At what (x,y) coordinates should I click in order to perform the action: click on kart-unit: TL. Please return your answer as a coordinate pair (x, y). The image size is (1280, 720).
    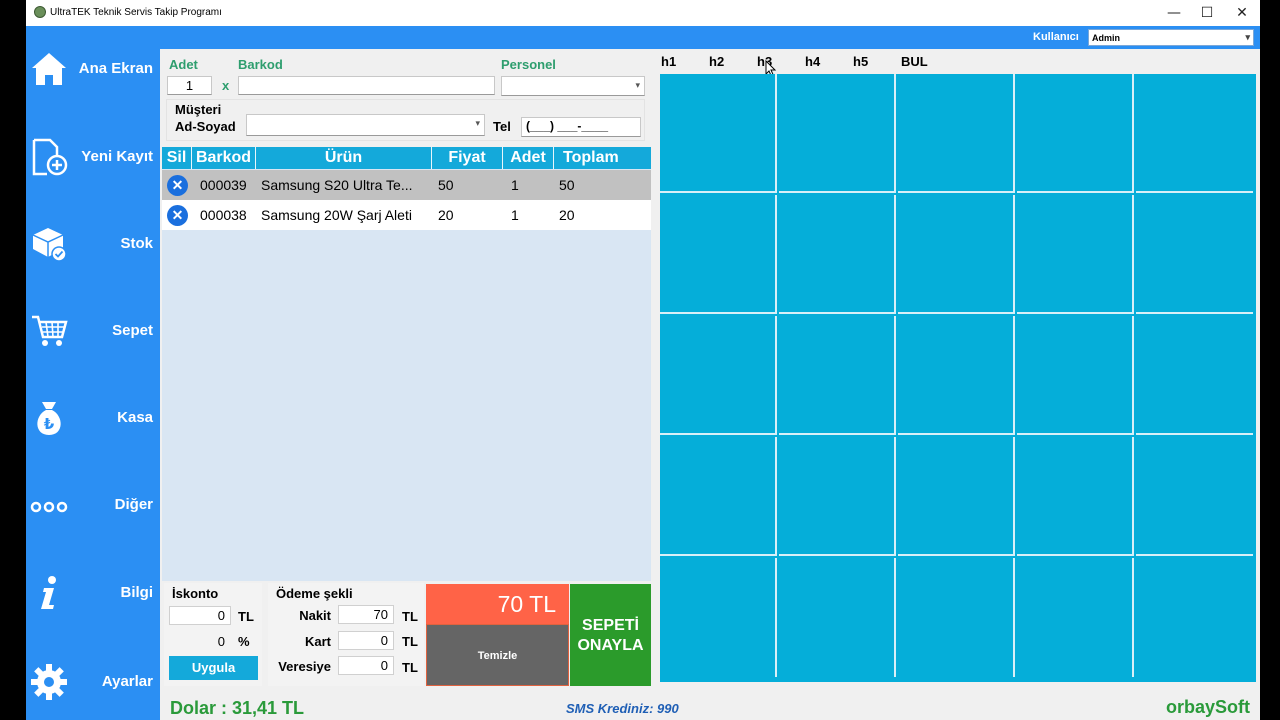
    Looking at the image, I should click on (410, 641).